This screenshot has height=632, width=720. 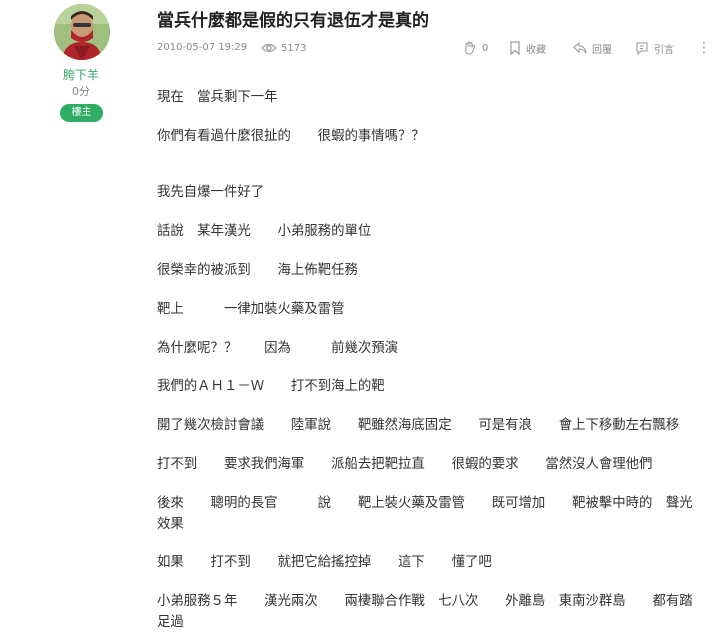 What do you see at coordinates (642, 48) in the screenshot?
I see `quote-icon` at bounding box center [642, 48].